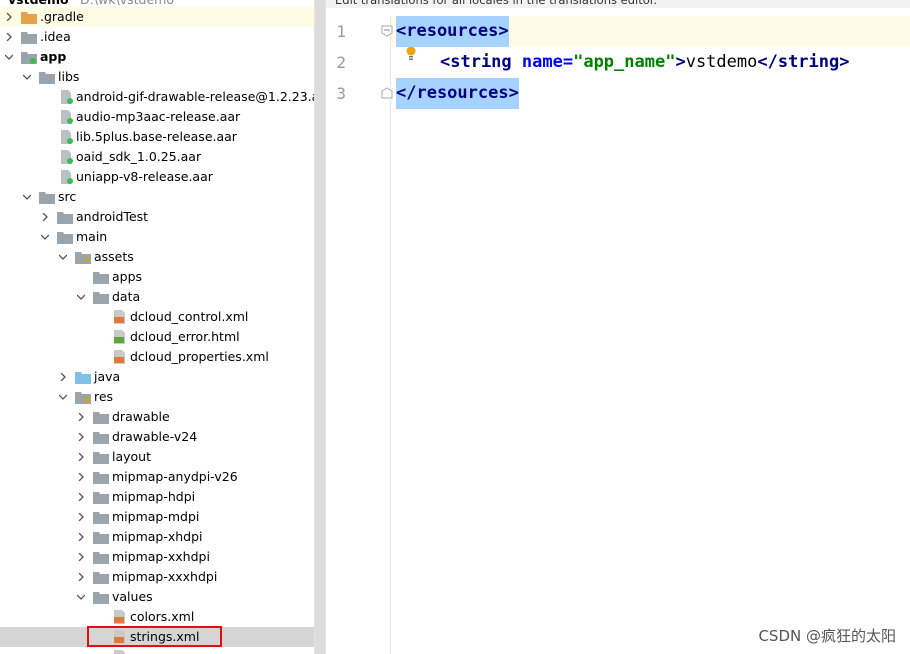 This screenshot has height=654, width=910. I want to click on tree-scrollbar-thumb, so click(320, 327).